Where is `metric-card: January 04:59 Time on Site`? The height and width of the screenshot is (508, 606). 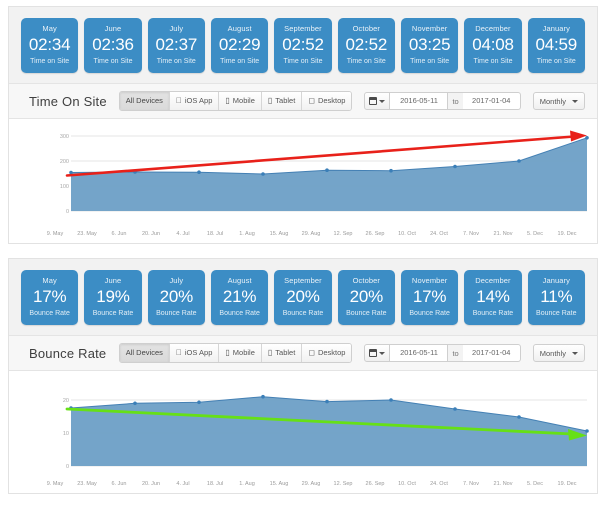
metric-card: January 04:59 Time on Site is located at coordinates (556, 45).